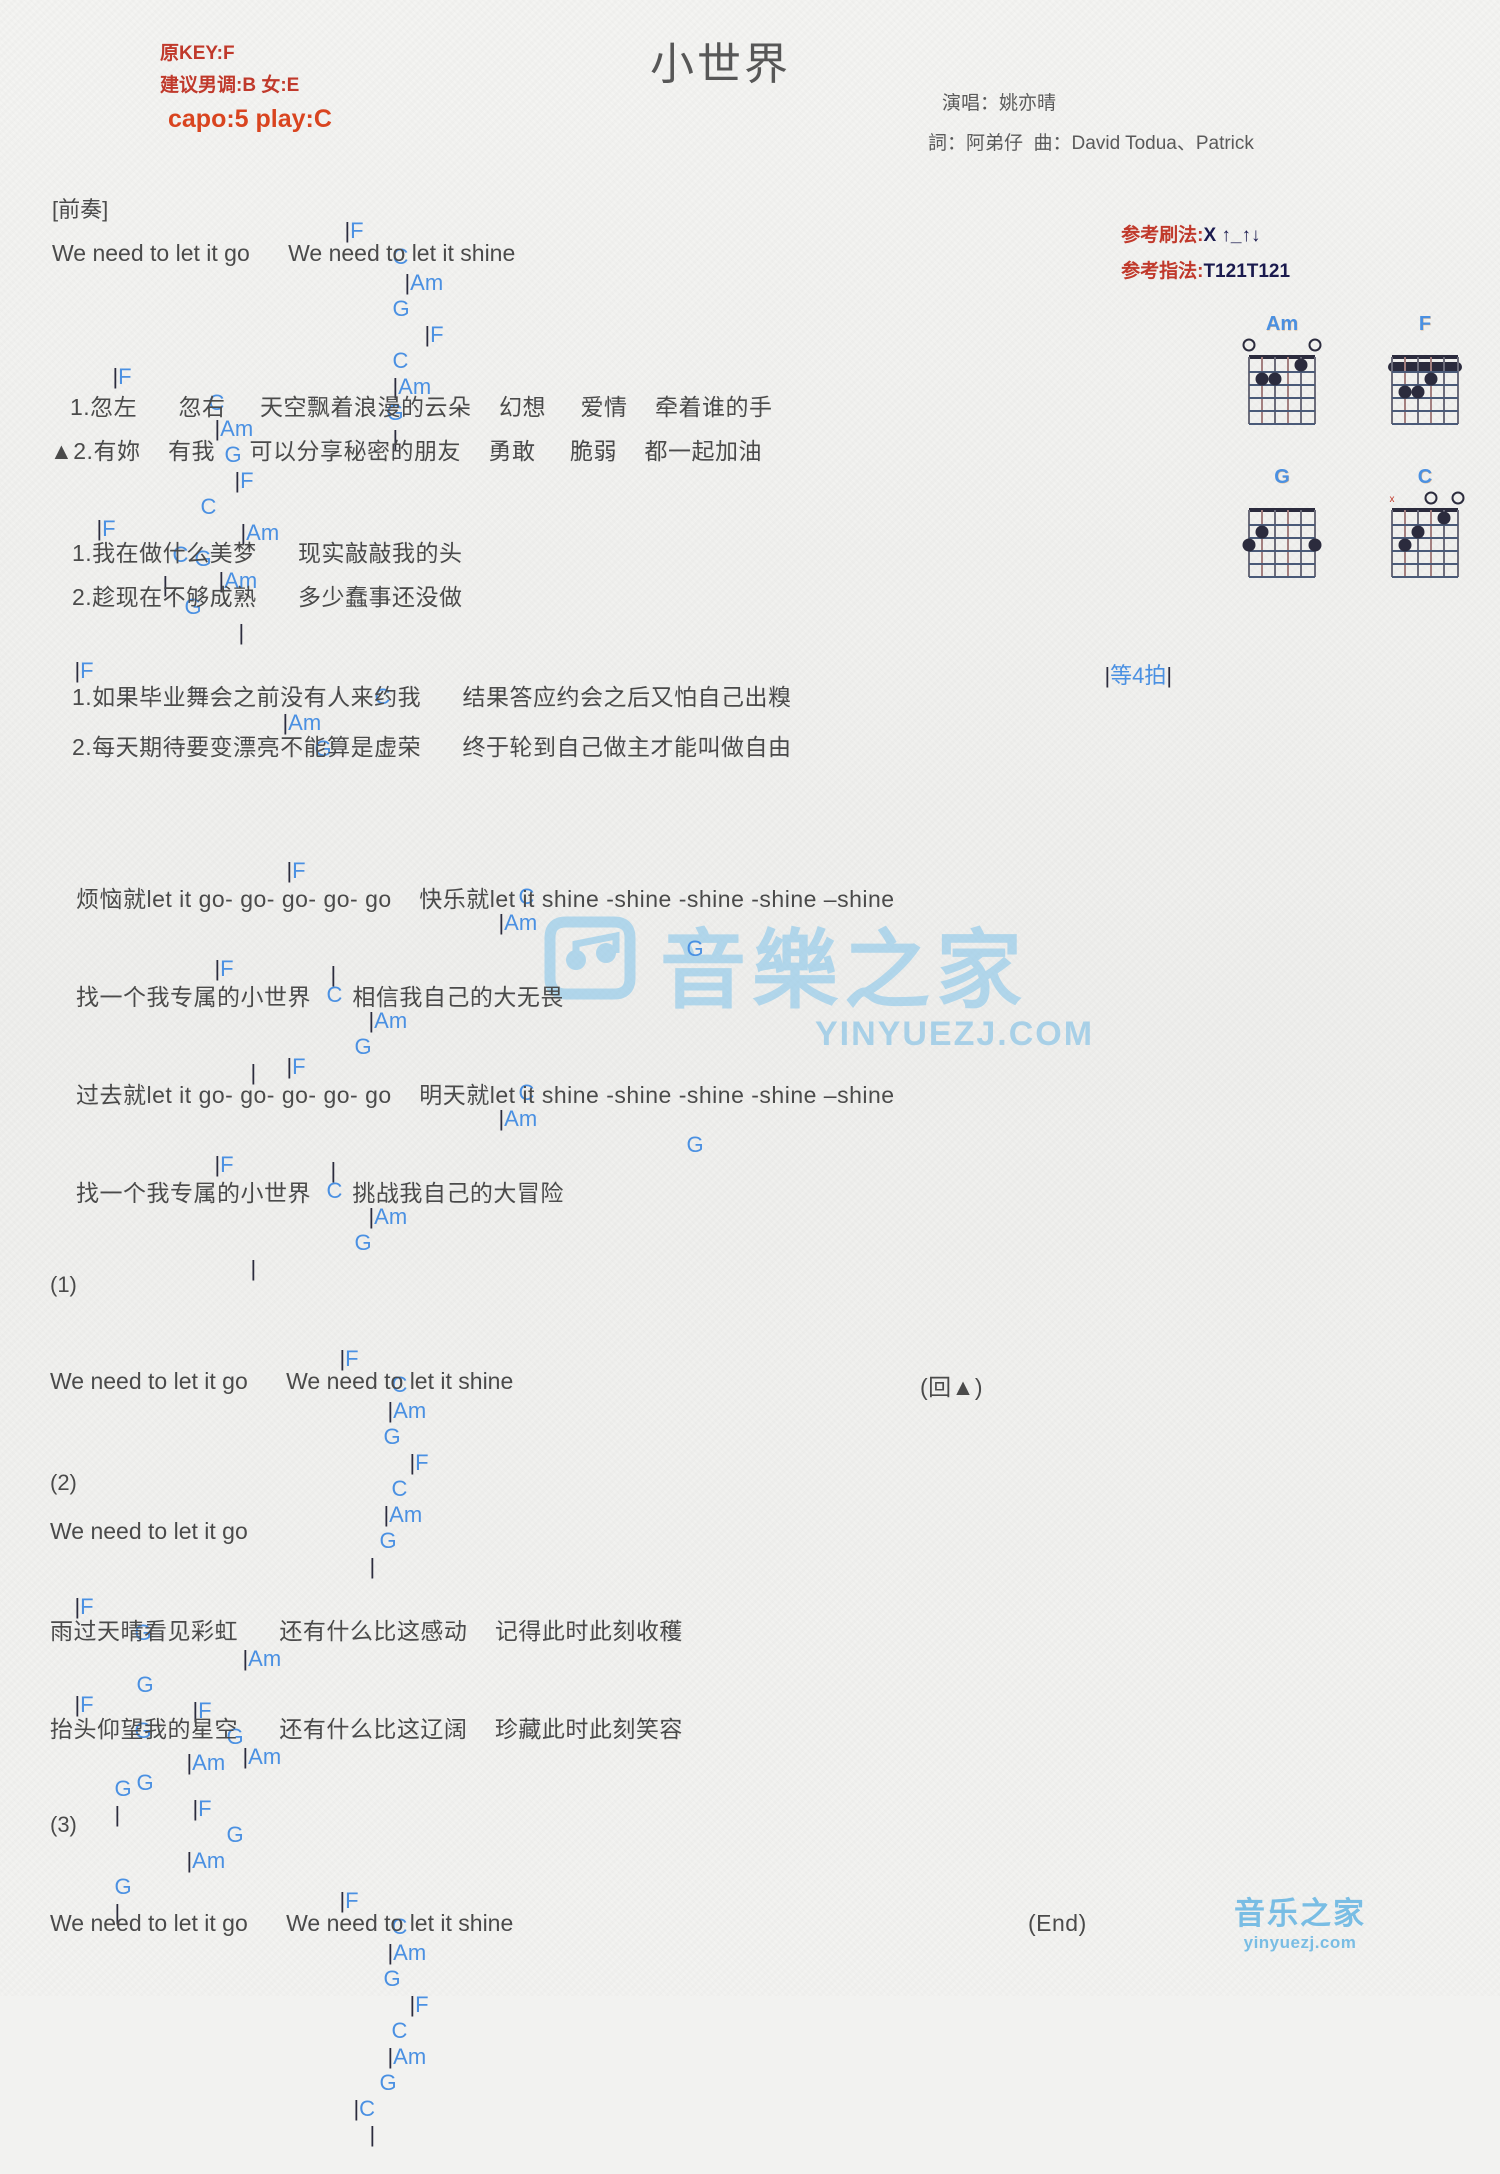 Image resolution: width=1500 pixels, height=2174 pixels. I want to click on beat-marker-verse3: |等4拍|, so click(1138, 675).